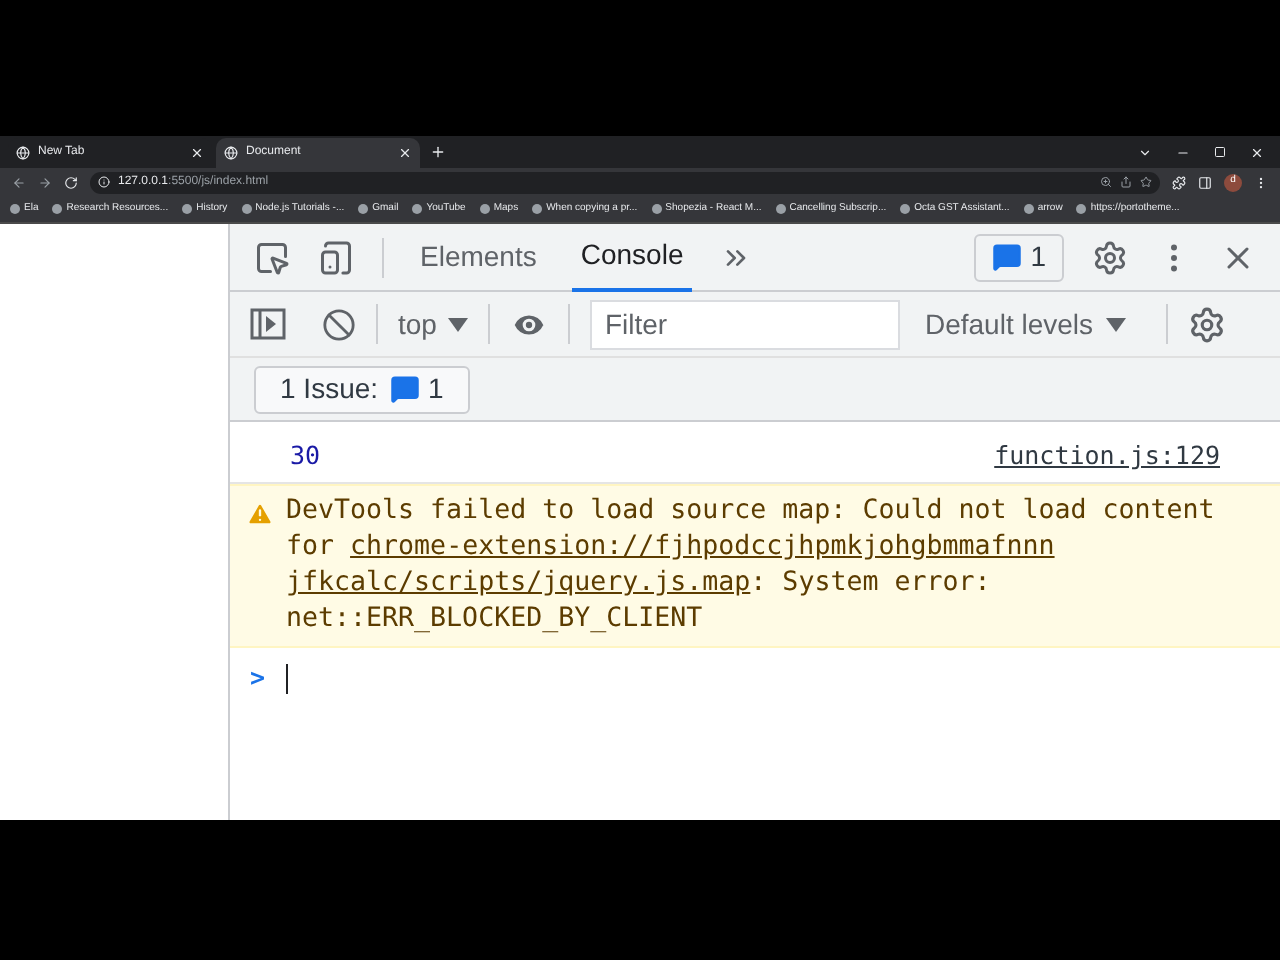  What do you see at coordinates (1025, 324) in the screenshot?
I see `levels-dropdown: Default levels` at bounding box center [1025, 324].